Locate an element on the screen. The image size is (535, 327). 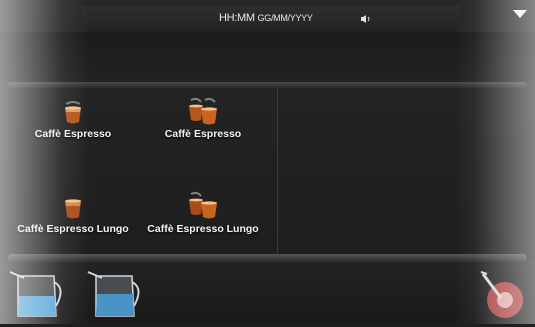
status-bar: HH:MM GG/MM/YYYY is located at coordinates (271, 19).